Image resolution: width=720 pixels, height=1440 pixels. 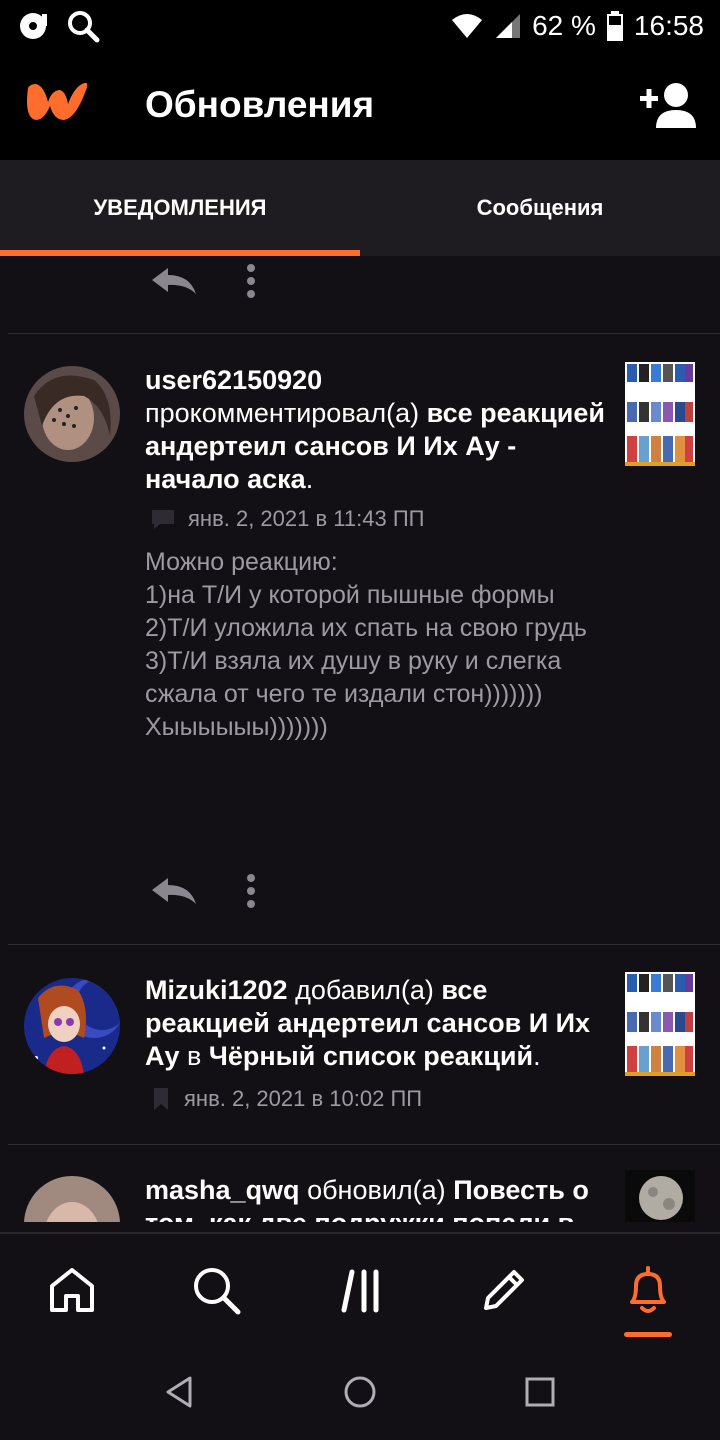 What do you see at coordinates (72, 1290) in the screenshot?
I see `home-icon` at bounding box center [72, 1290].